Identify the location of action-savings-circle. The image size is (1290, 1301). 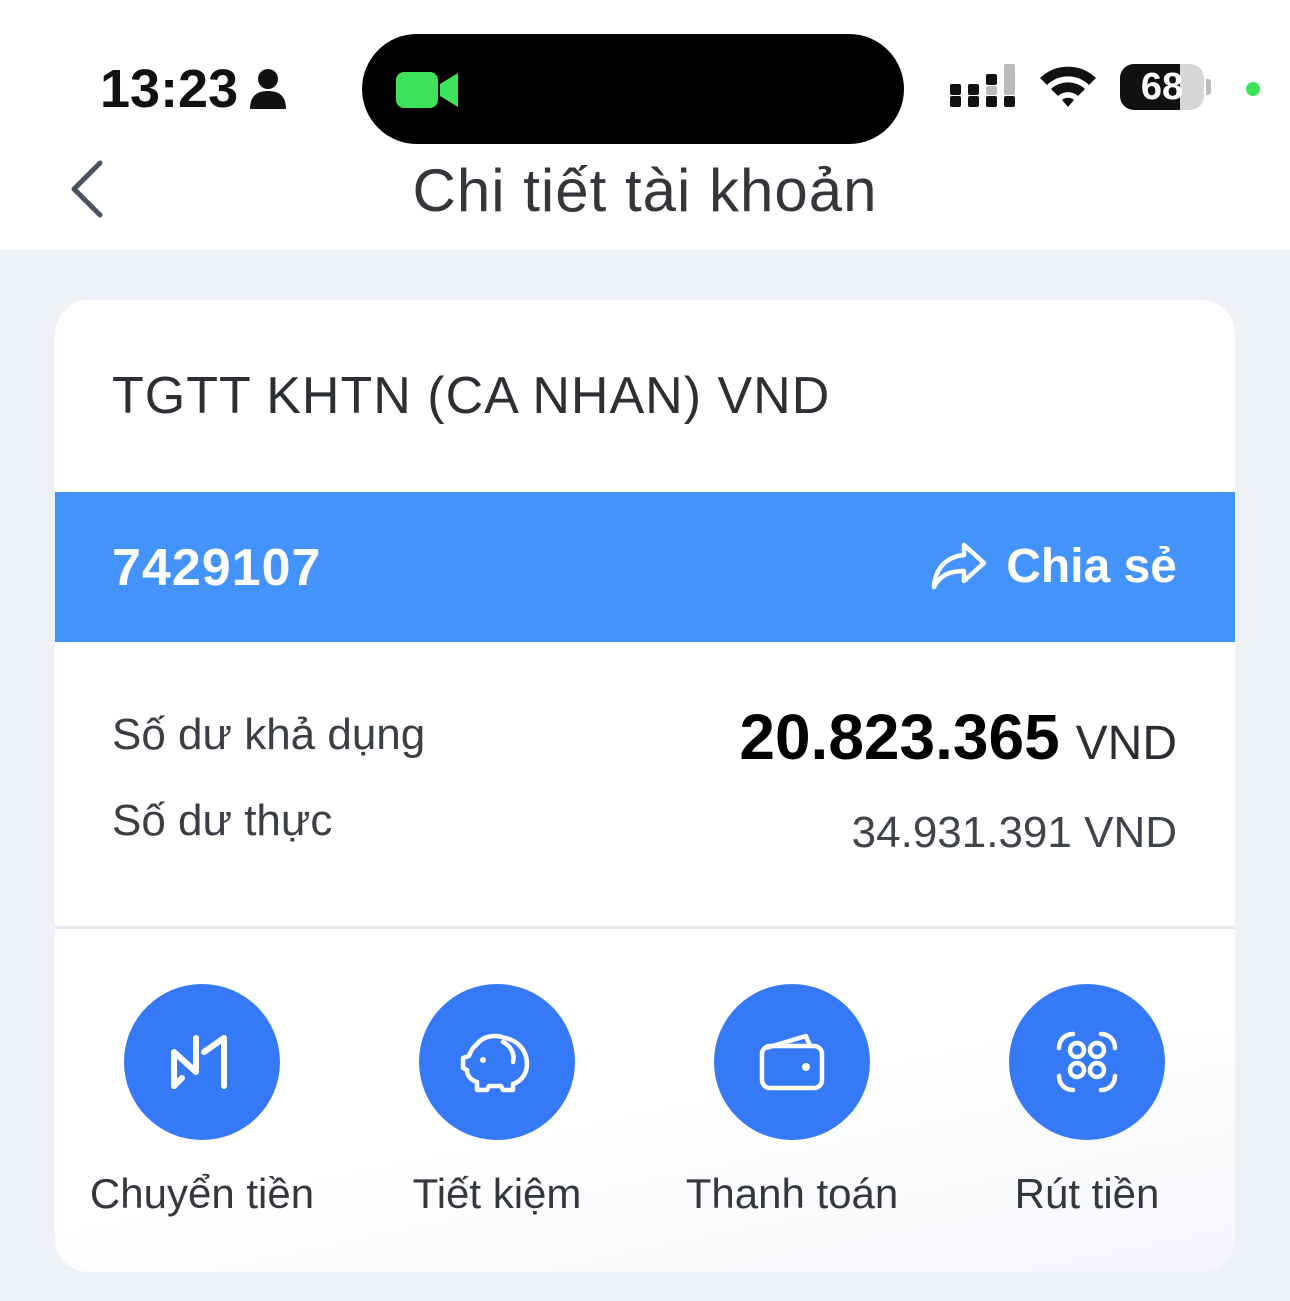
(497, 1062).